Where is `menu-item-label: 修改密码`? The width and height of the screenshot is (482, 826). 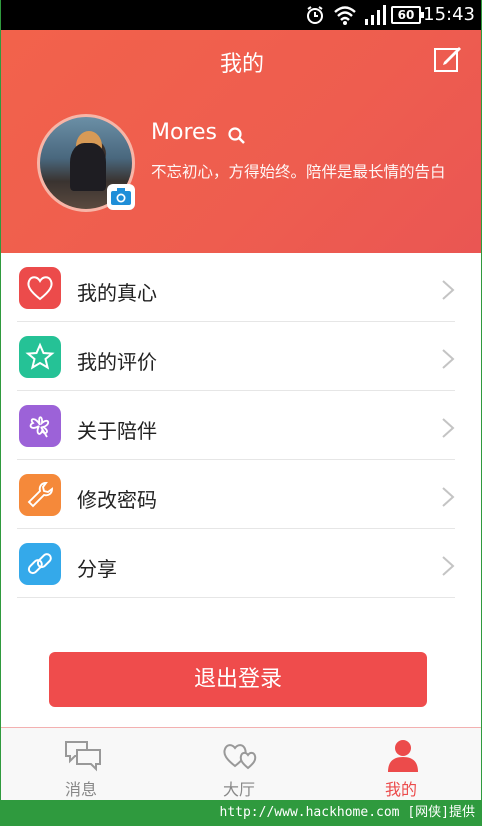
menu-item-label: 修改密码 is located at coordinates (117, 500).